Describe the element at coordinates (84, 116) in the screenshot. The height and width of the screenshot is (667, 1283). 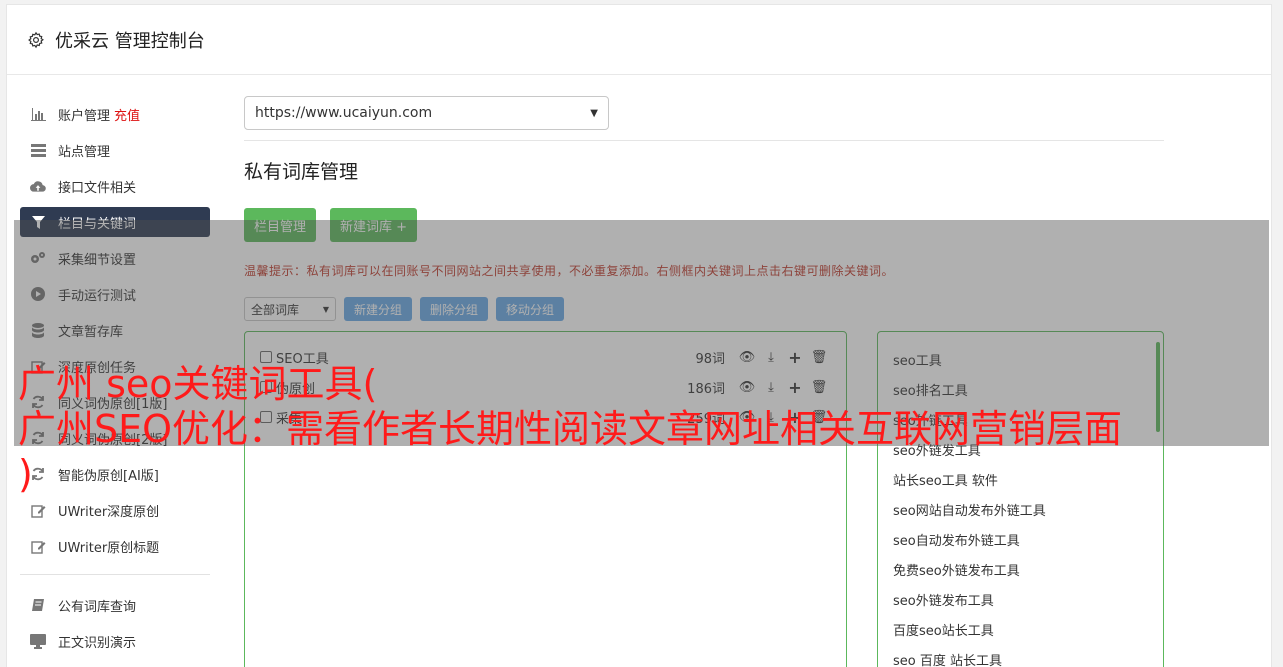
I see `sidebar-item-label: 账户管理` at that location.